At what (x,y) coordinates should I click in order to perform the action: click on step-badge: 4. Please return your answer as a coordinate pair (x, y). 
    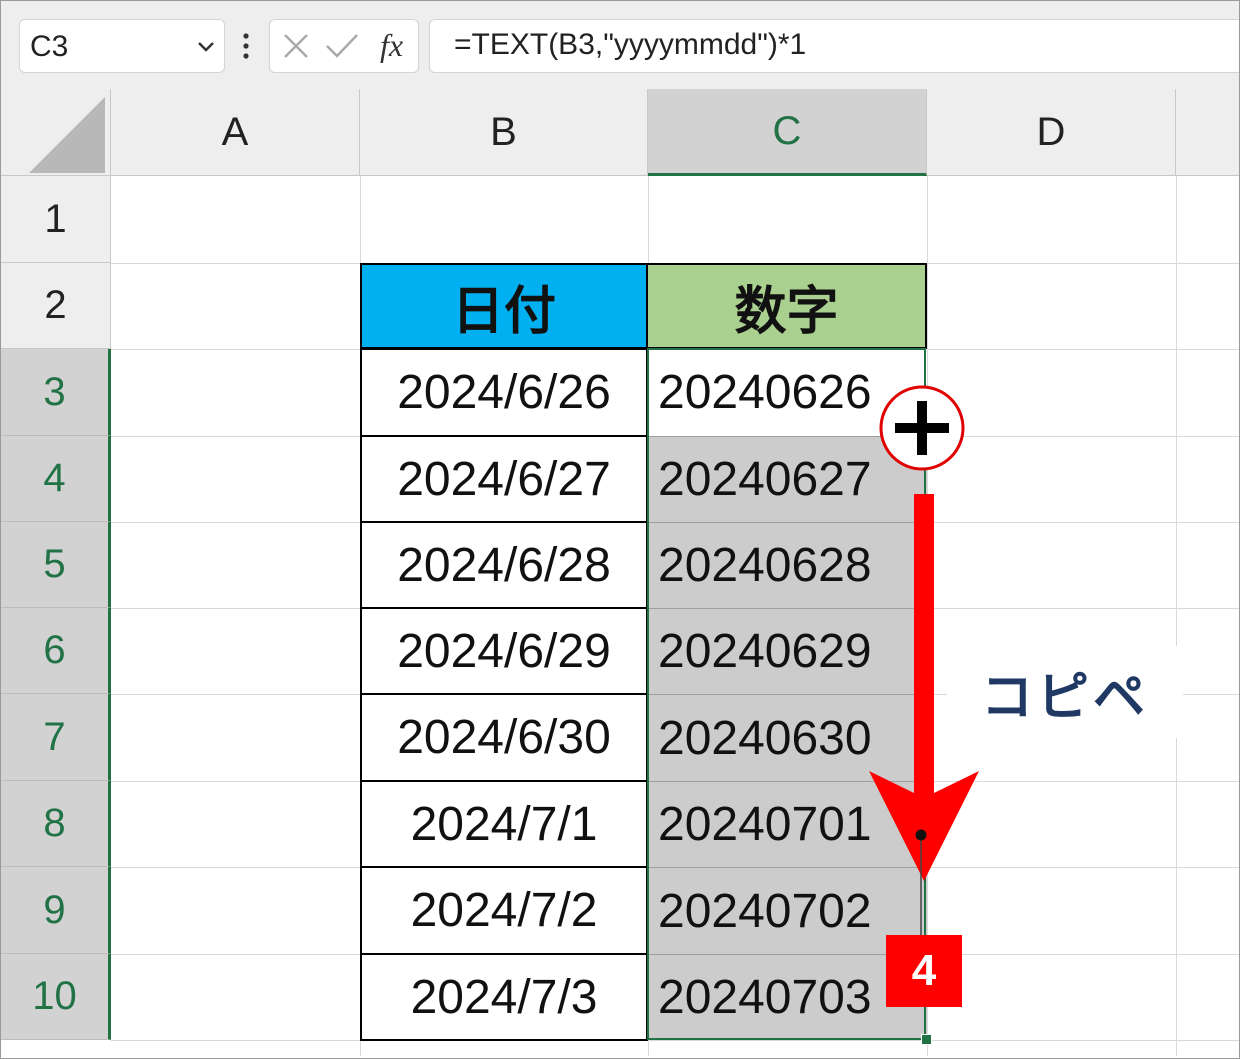
    Looking at the image, I should click on (924, 971).